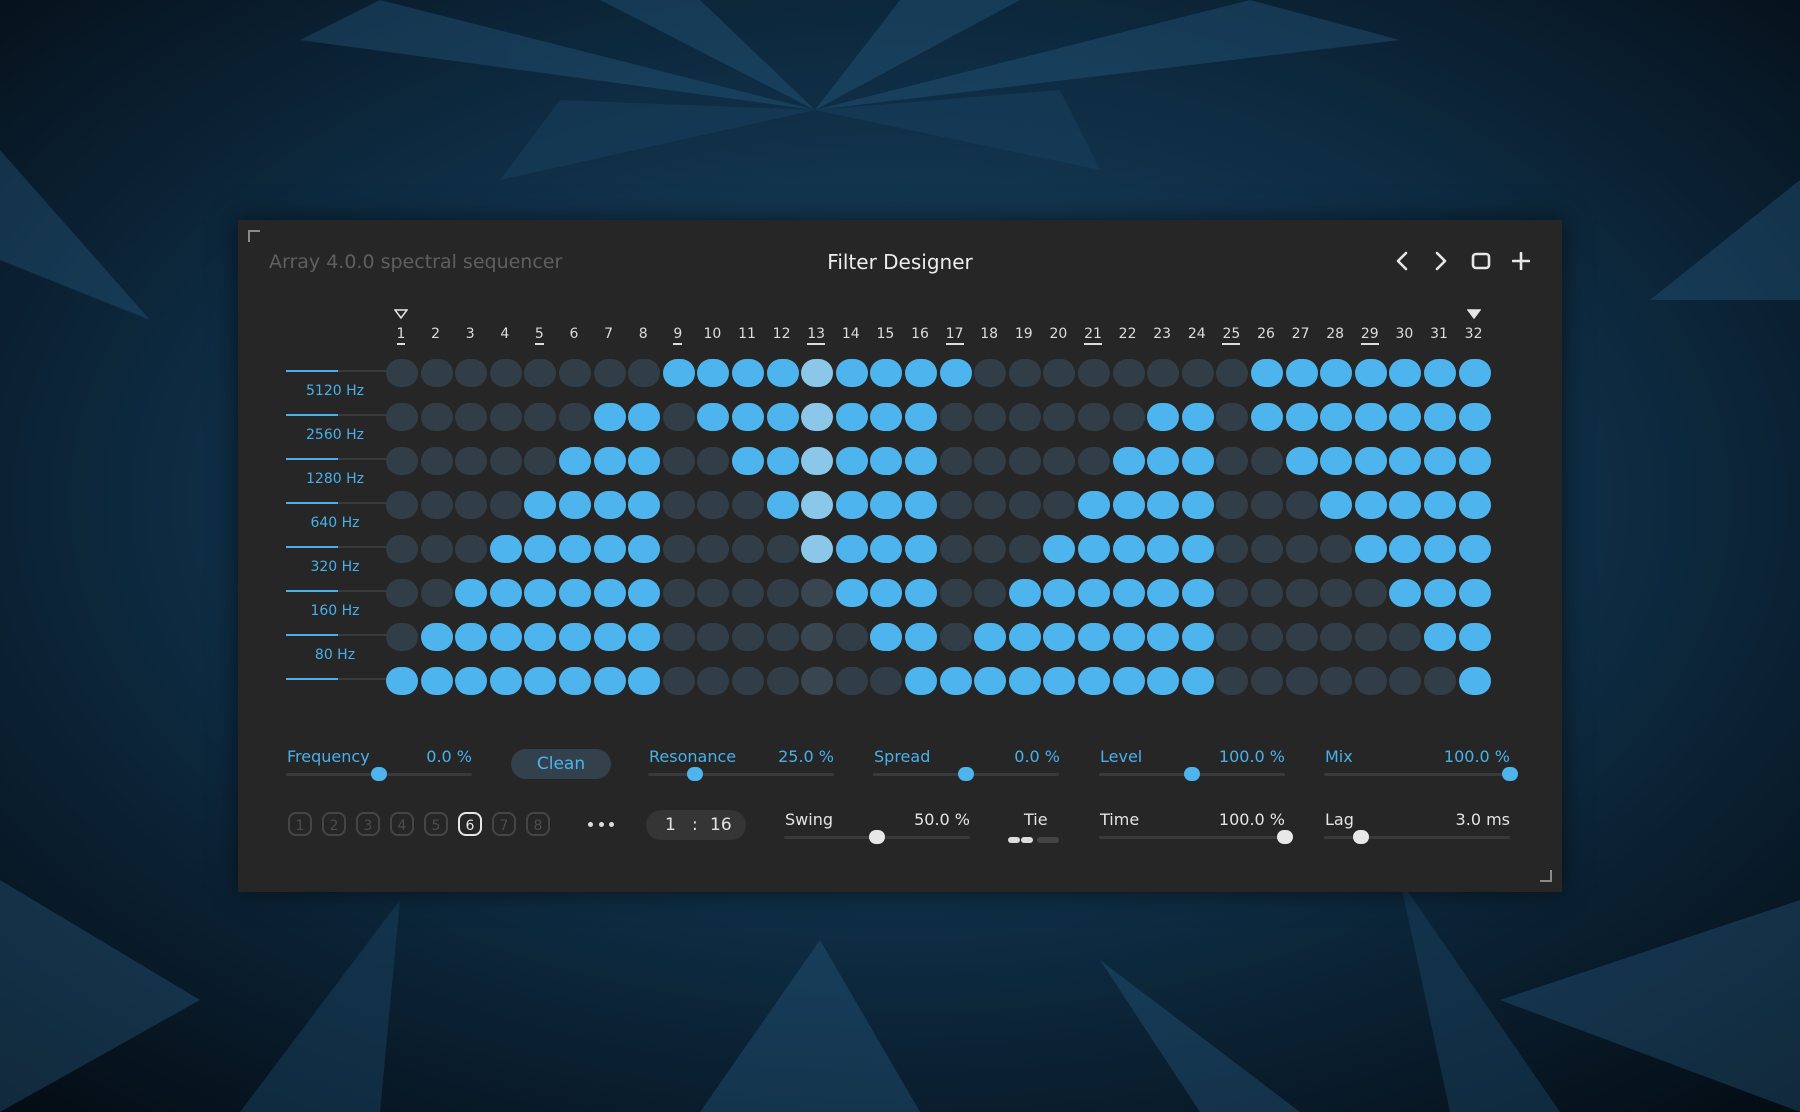 The image size is (1800, 1112). What do you see at coordinates (401, 314) in the screenshot?
I see `loop-start-marker-icon` at bounding box center [401, 314].